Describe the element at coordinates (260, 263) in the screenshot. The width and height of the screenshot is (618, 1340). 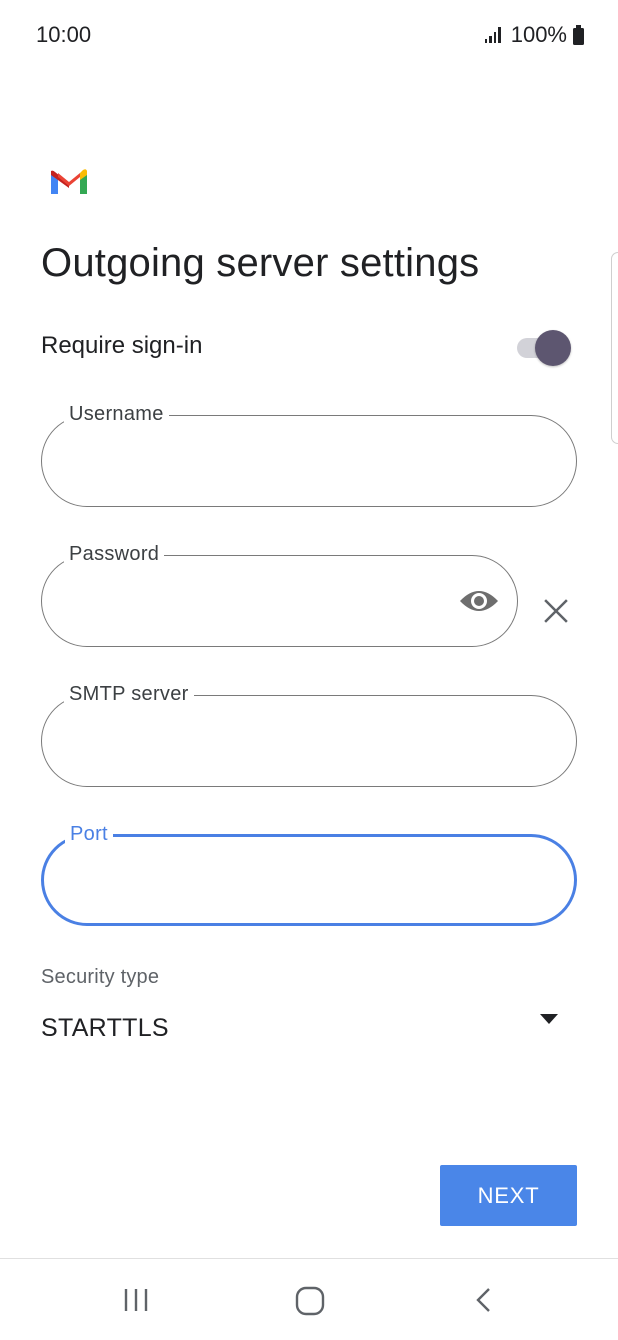
I see `page-title: Outgoing server settings` at that location.